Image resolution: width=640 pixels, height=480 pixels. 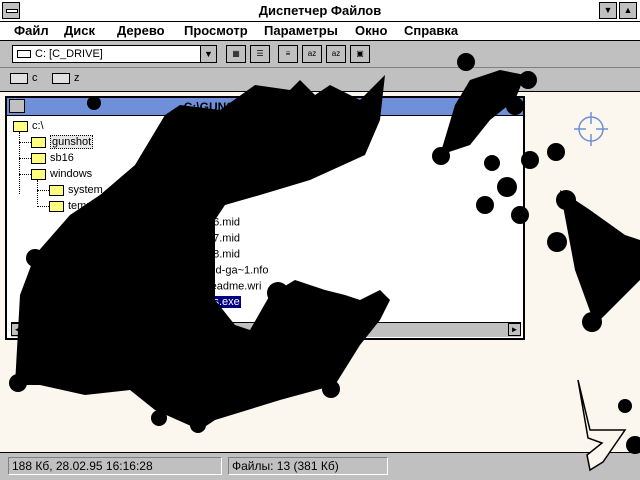 I want to click on file-item: 07.mid, so click(x=216, y=238).